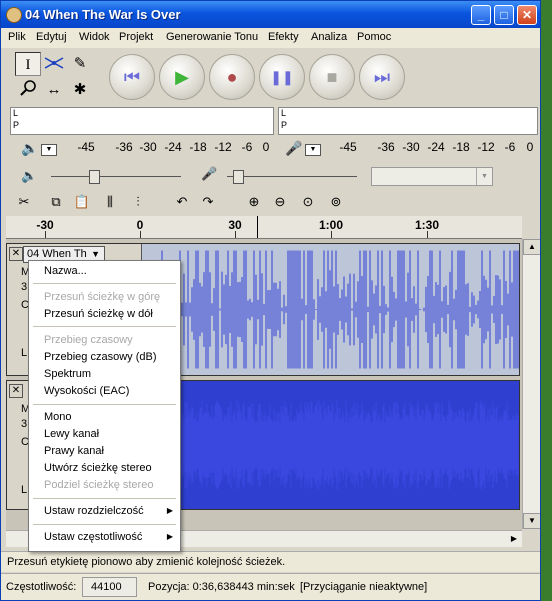 The width and height of the screenshot is (552, 601). I want to click on menu-item-label: Wysokości (EAC), so click(87, 391).